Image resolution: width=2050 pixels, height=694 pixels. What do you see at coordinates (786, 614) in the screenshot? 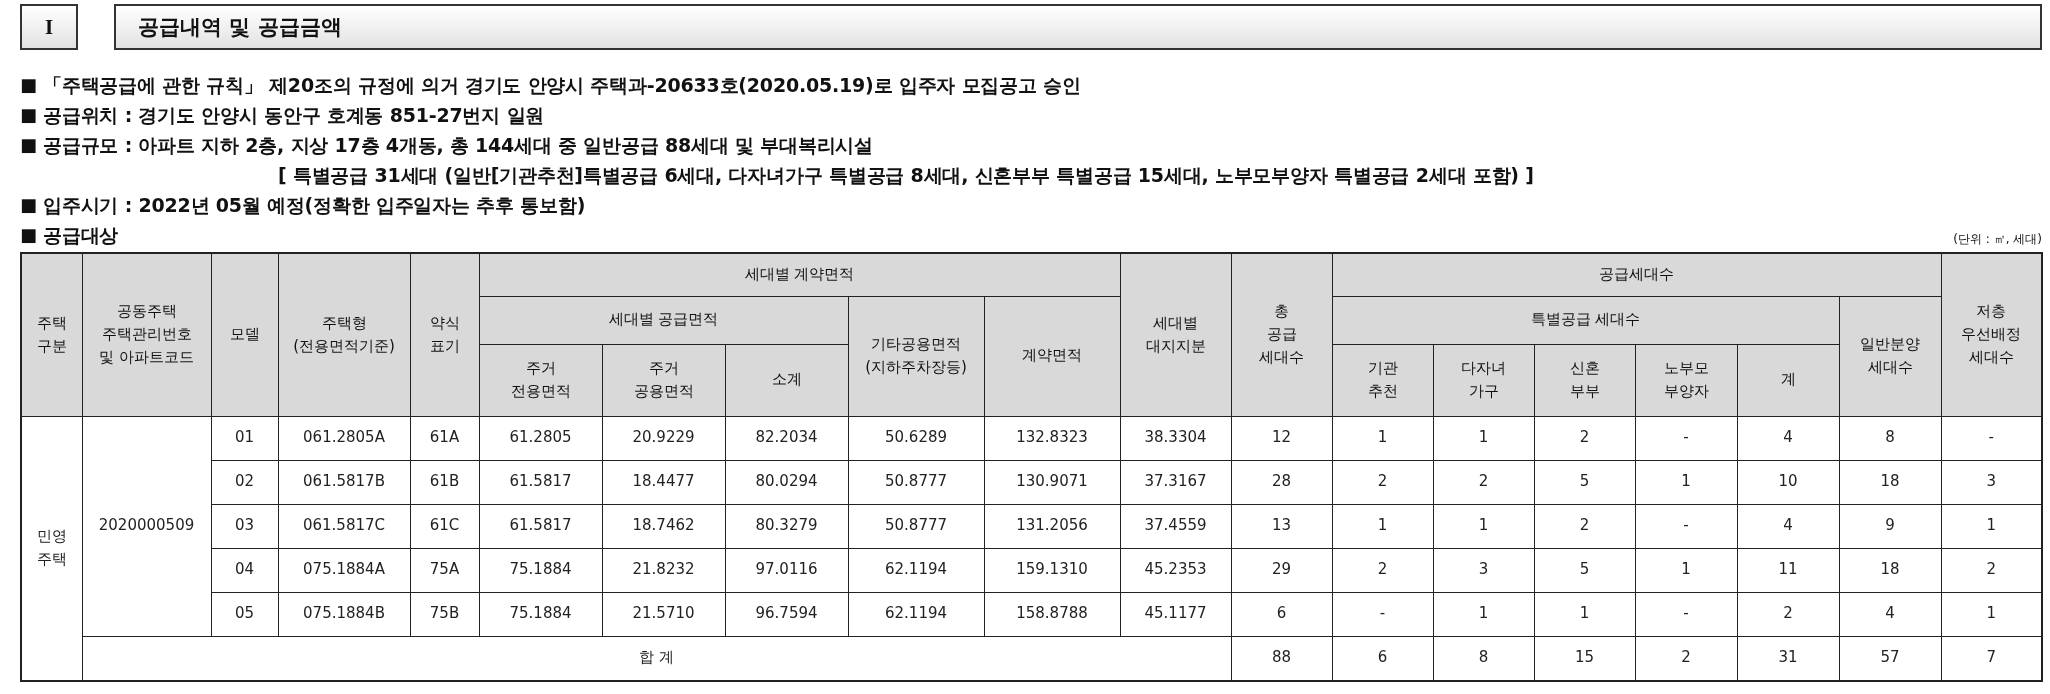
I see `table-cell: 96.7594` at bounding box center [786, 614].